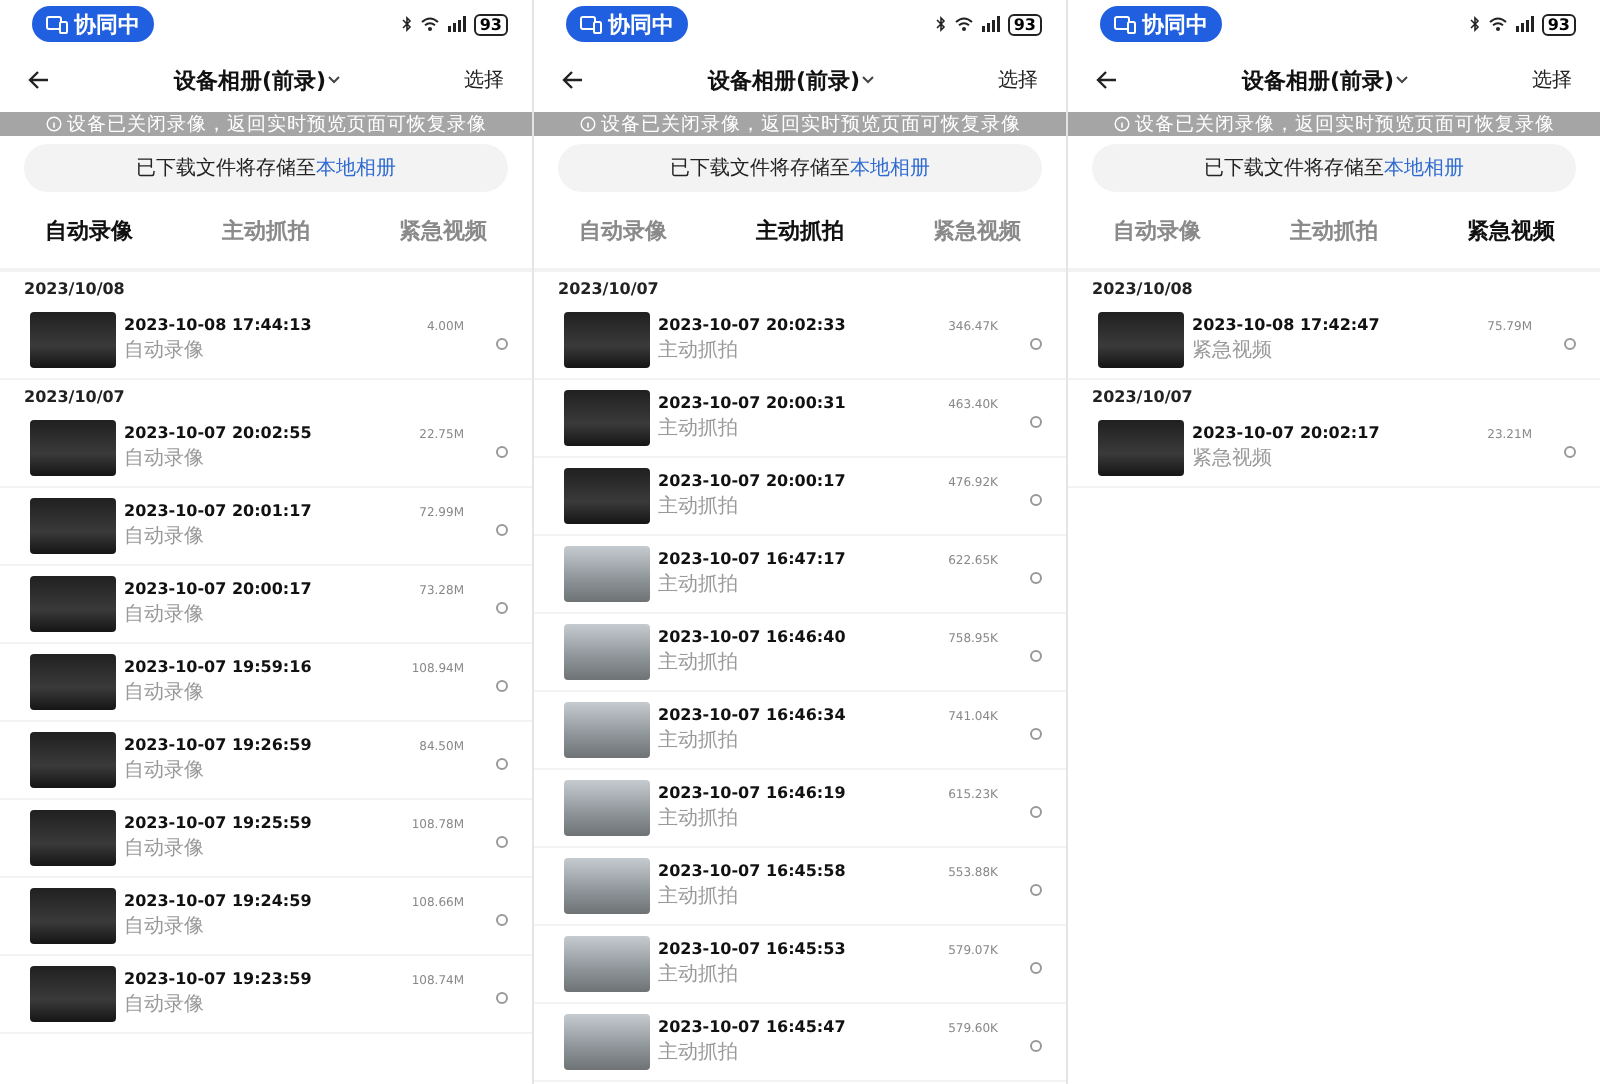 The height and width of the screenshot is (1084, 1600). What do you see at coordinates (1287, 433) in the screenshot?
I see `file-time: 2023-10-07 20:02:17` at bounding box center [1287, 433].